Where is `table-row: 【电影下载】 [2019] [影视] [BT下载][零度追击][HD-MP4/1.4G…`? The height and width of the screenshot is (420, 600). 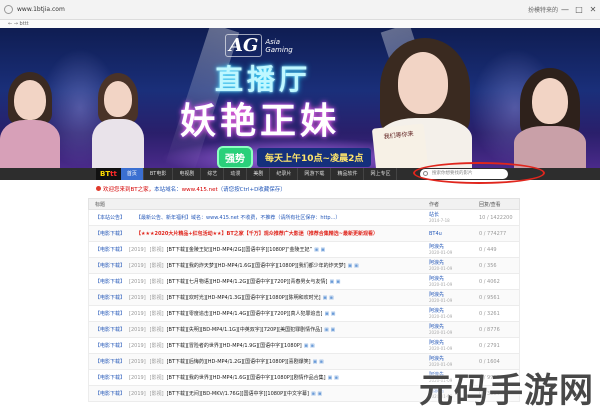
table-row: 【电影下载】 [2019] [影视] [BT下载][零度追击][HD-MP4/1.4G… is located at coordinates (304, 314).